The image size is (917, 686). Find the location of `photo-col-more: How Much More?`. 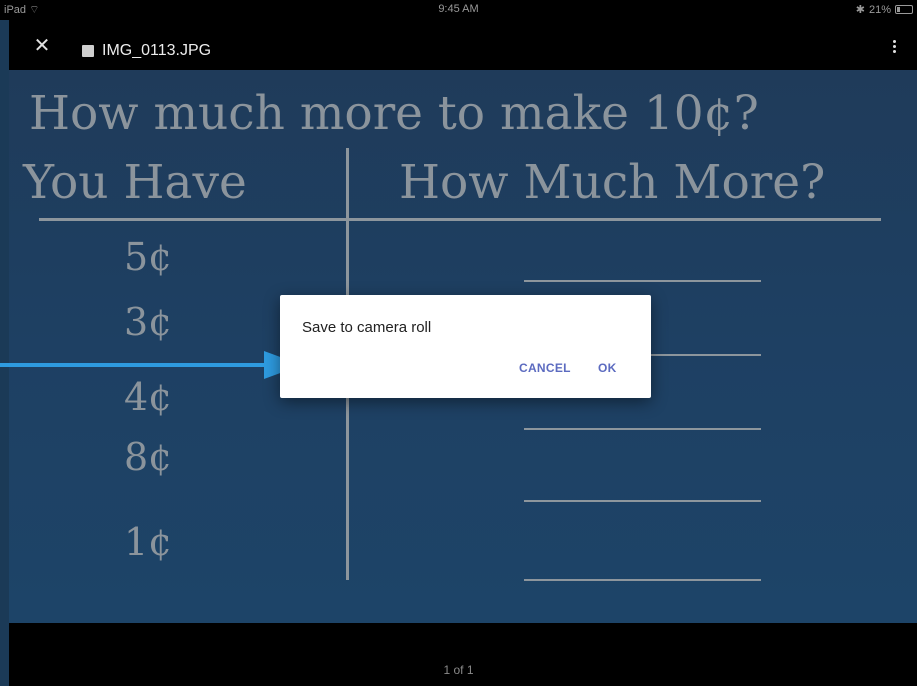

photo-col-more: How Much More? is located at coordinates (612, 182).